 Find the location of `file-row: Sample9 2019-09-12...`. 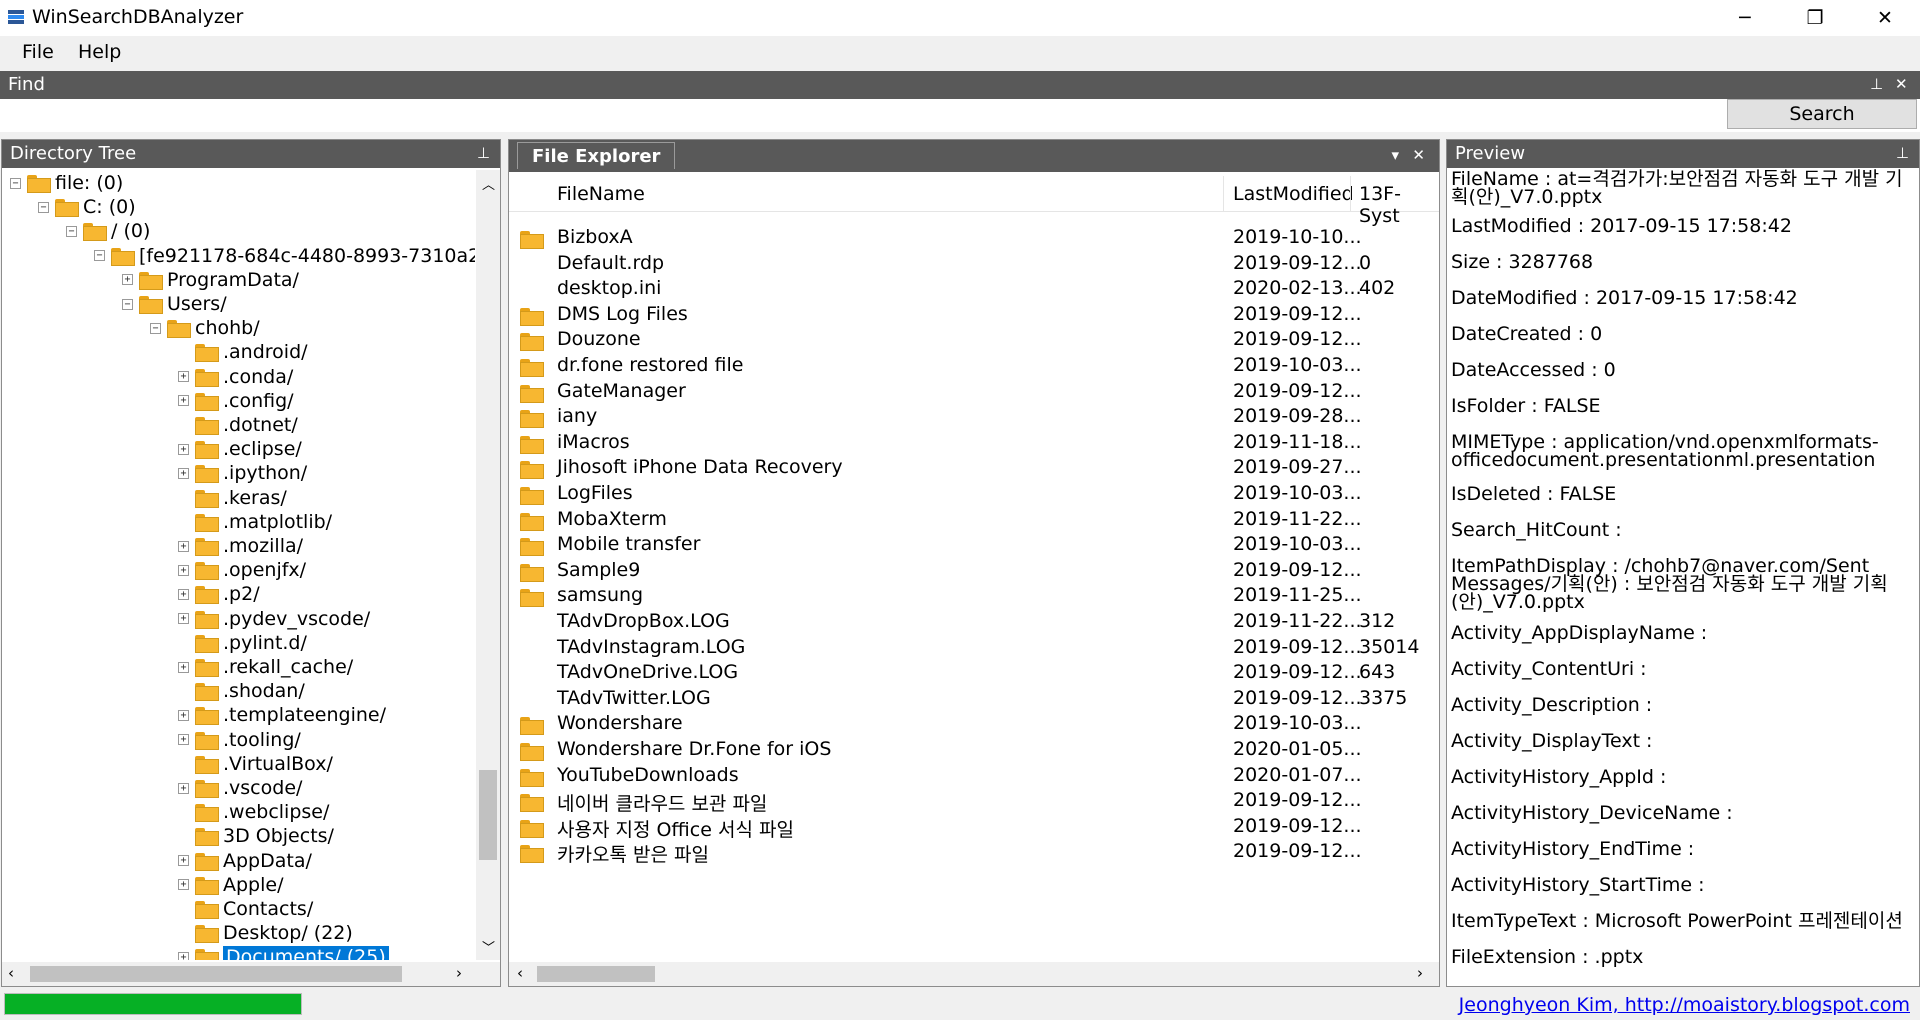

file-row: Sample9 2019-09-12... is located at coordinates (974, 571).